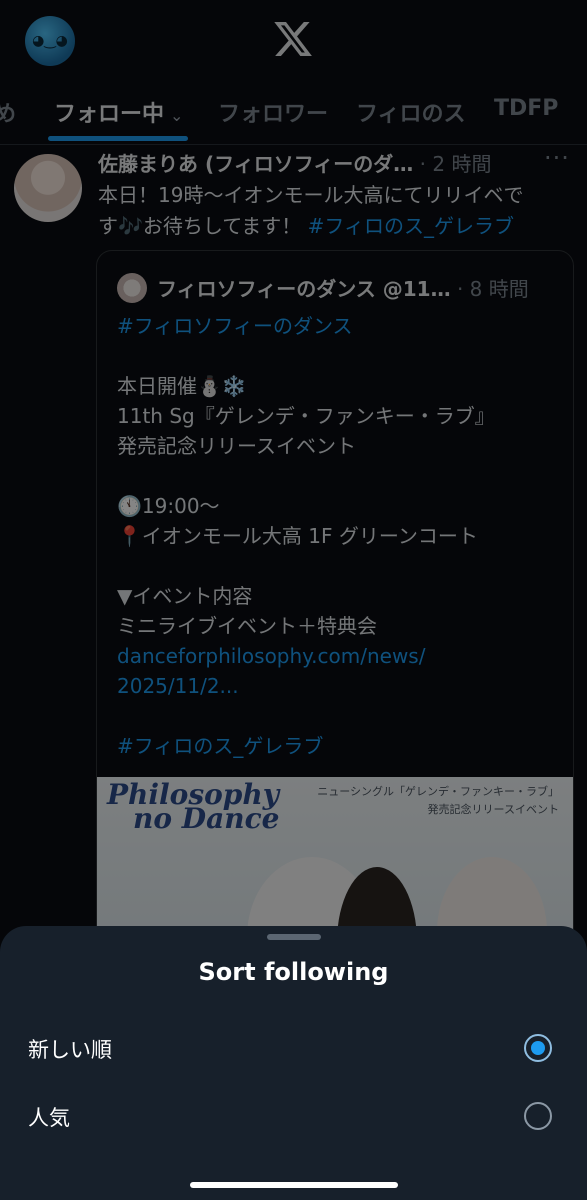 The image size is (587, 1200). Describe the element at coordinates (70, 1050) in the screenshot. I see `option-label: 新しい順` at that location.